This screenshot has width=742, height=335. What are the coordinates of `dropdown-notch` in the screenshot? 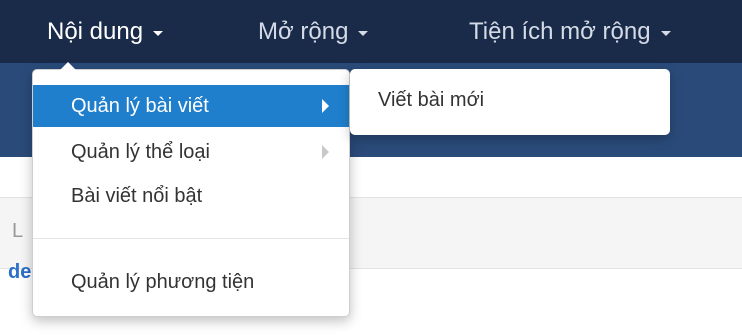 It's located at (68, 66).